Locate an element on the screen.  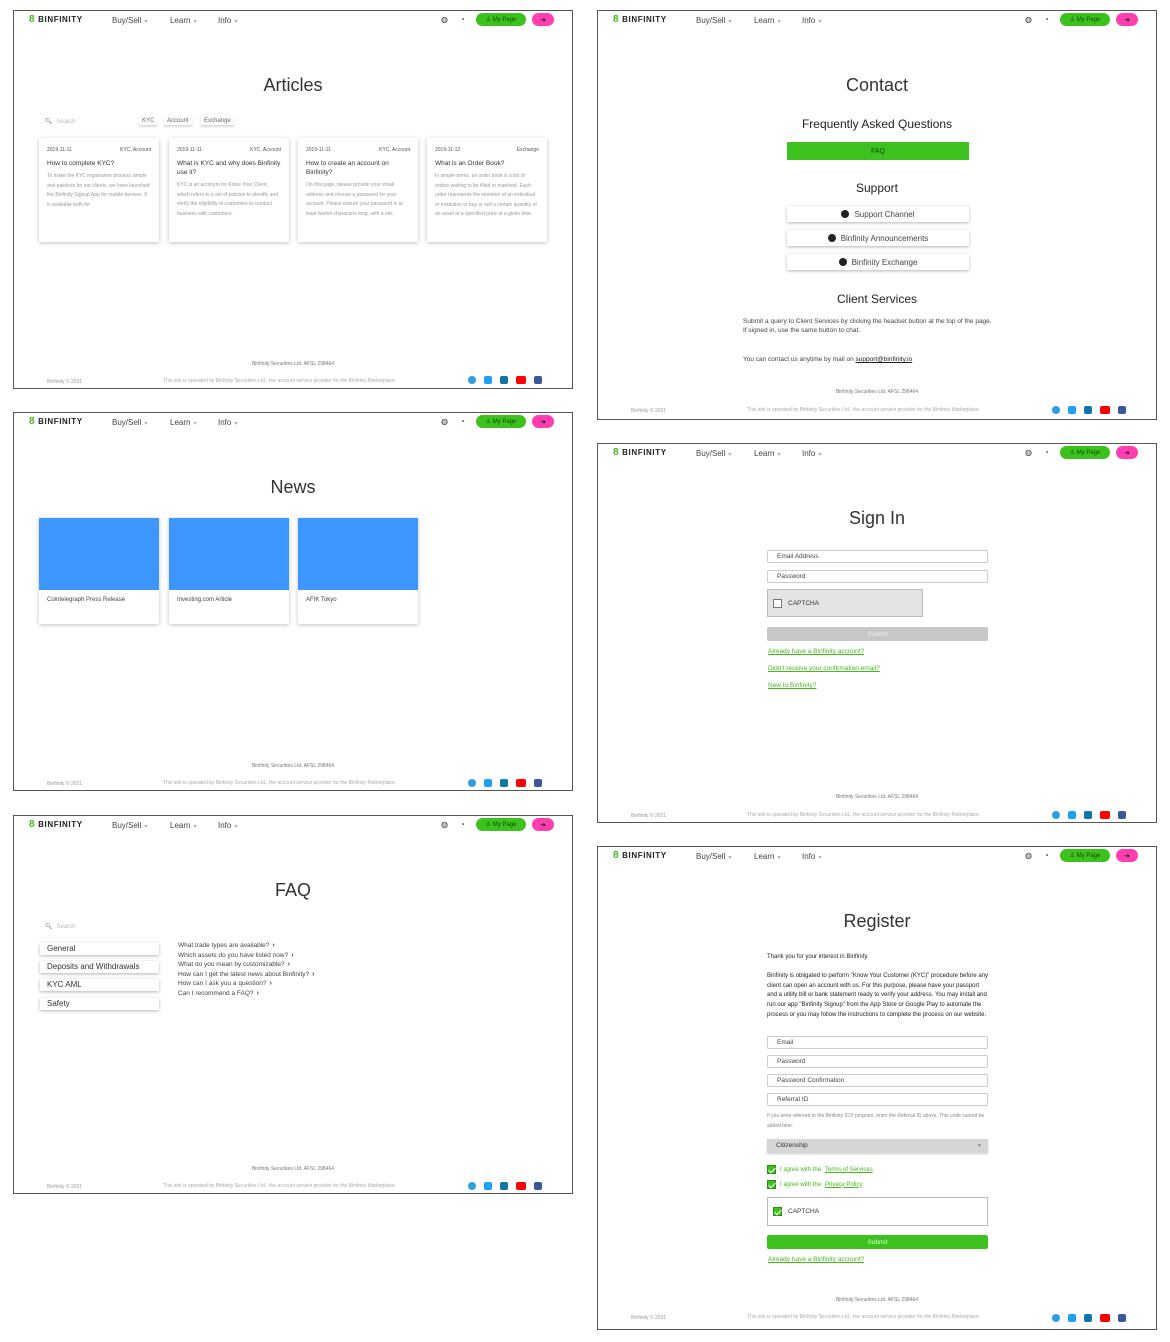
faq-button: FAQ is located at coordinates (878, 151).